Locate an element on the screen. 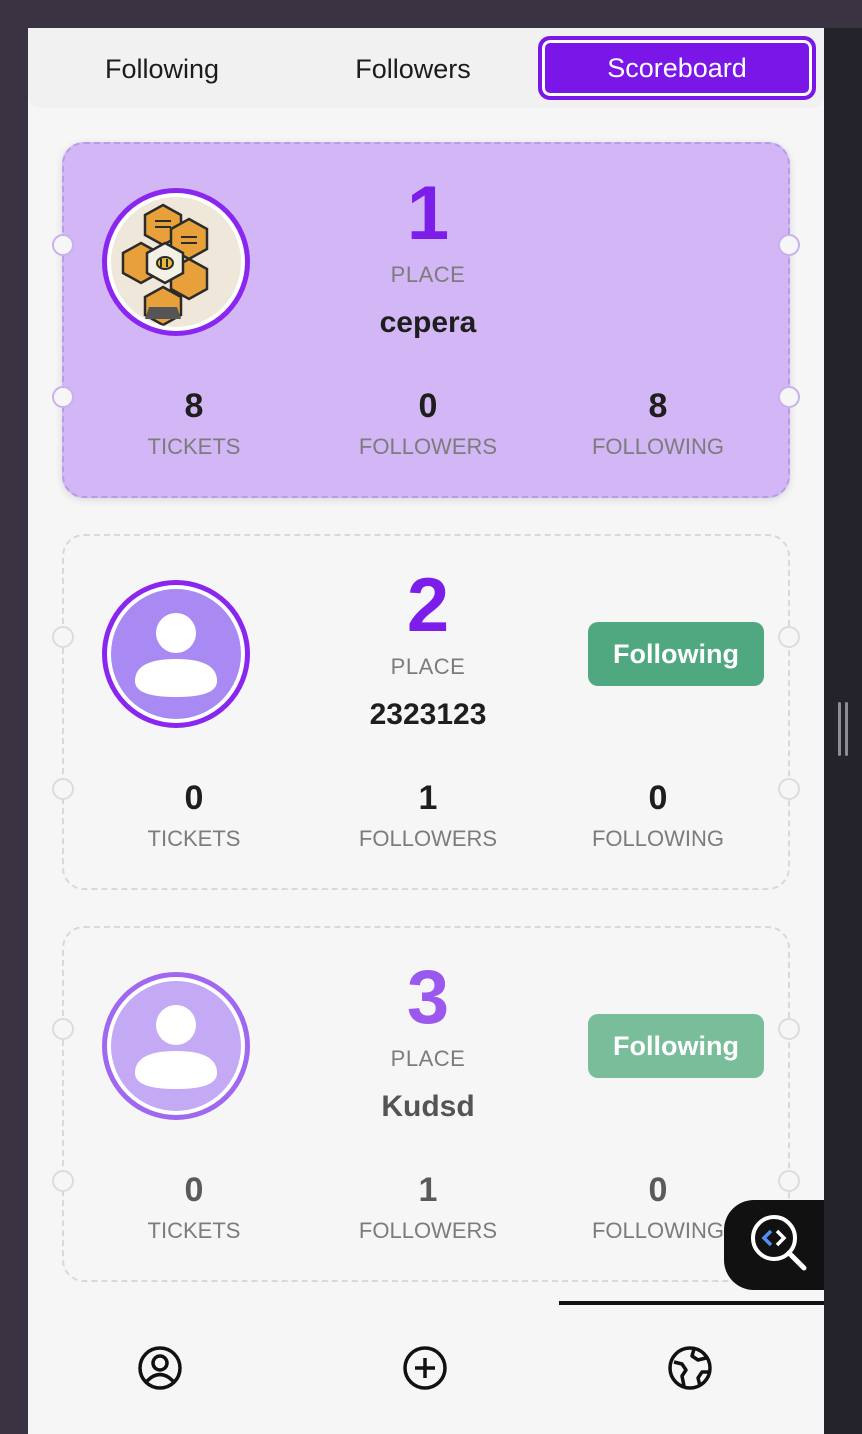 The width and height of the screenshot is (862, 1434). globe-icon is located at coordinates (690, 1368).